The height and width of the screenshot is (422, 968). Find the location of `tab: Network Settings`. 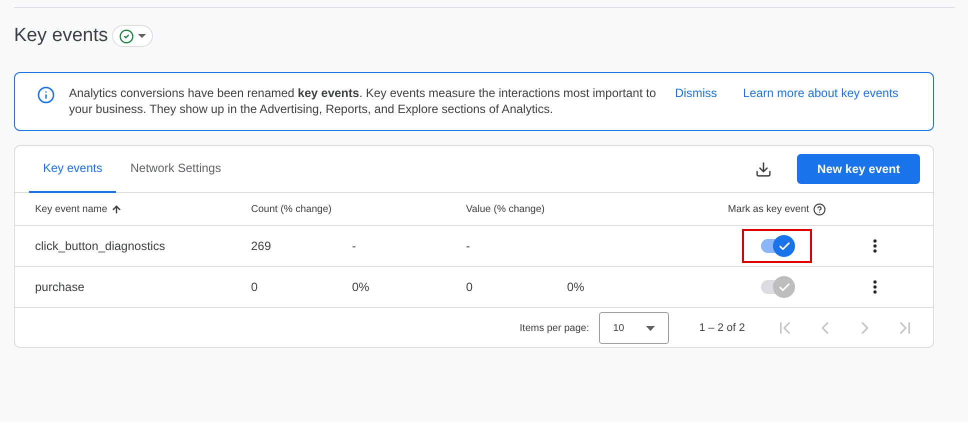

tab: Network Settings is located at coordinates (176, 169).